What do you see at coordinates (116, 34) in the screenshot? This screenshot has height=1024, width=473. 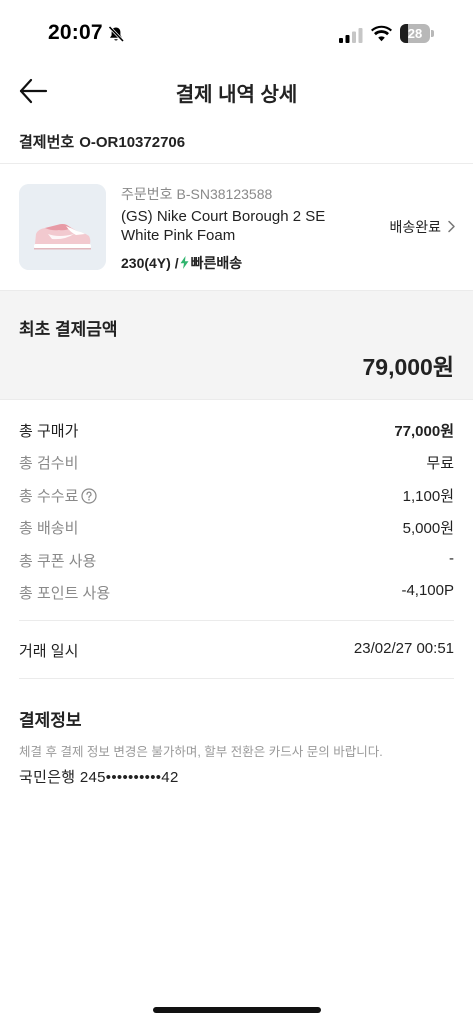 I see `bell-off-icon` at bounding box center [116, 34].